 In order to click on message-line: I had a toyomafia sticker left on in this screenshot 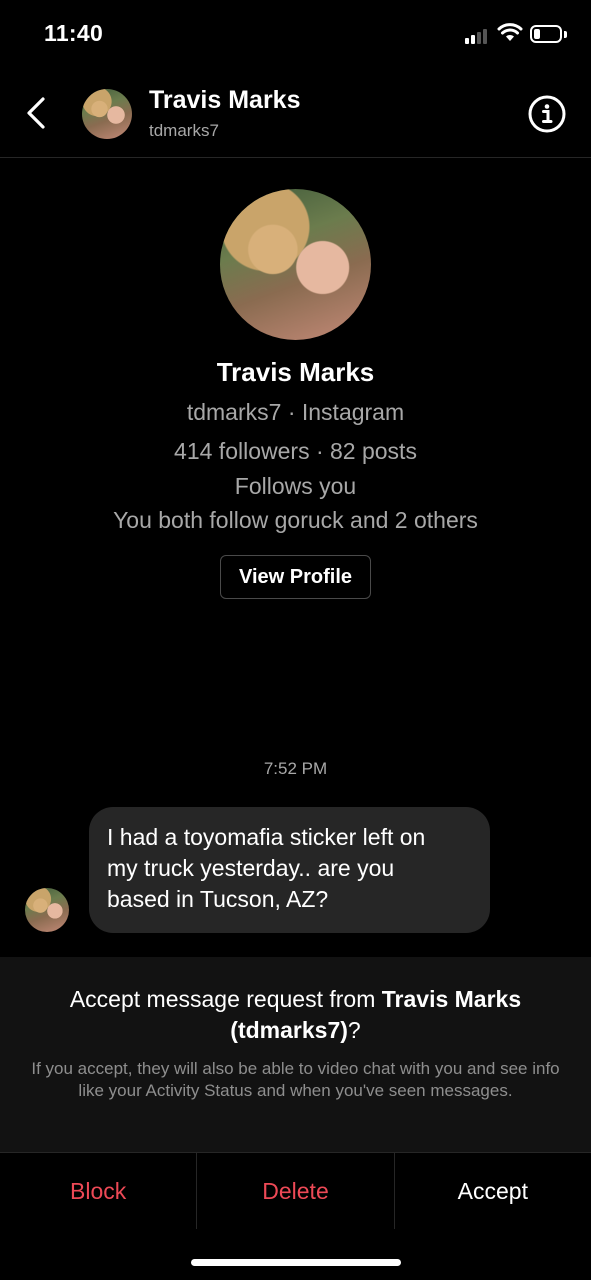, I will do `click(266, 837)`.